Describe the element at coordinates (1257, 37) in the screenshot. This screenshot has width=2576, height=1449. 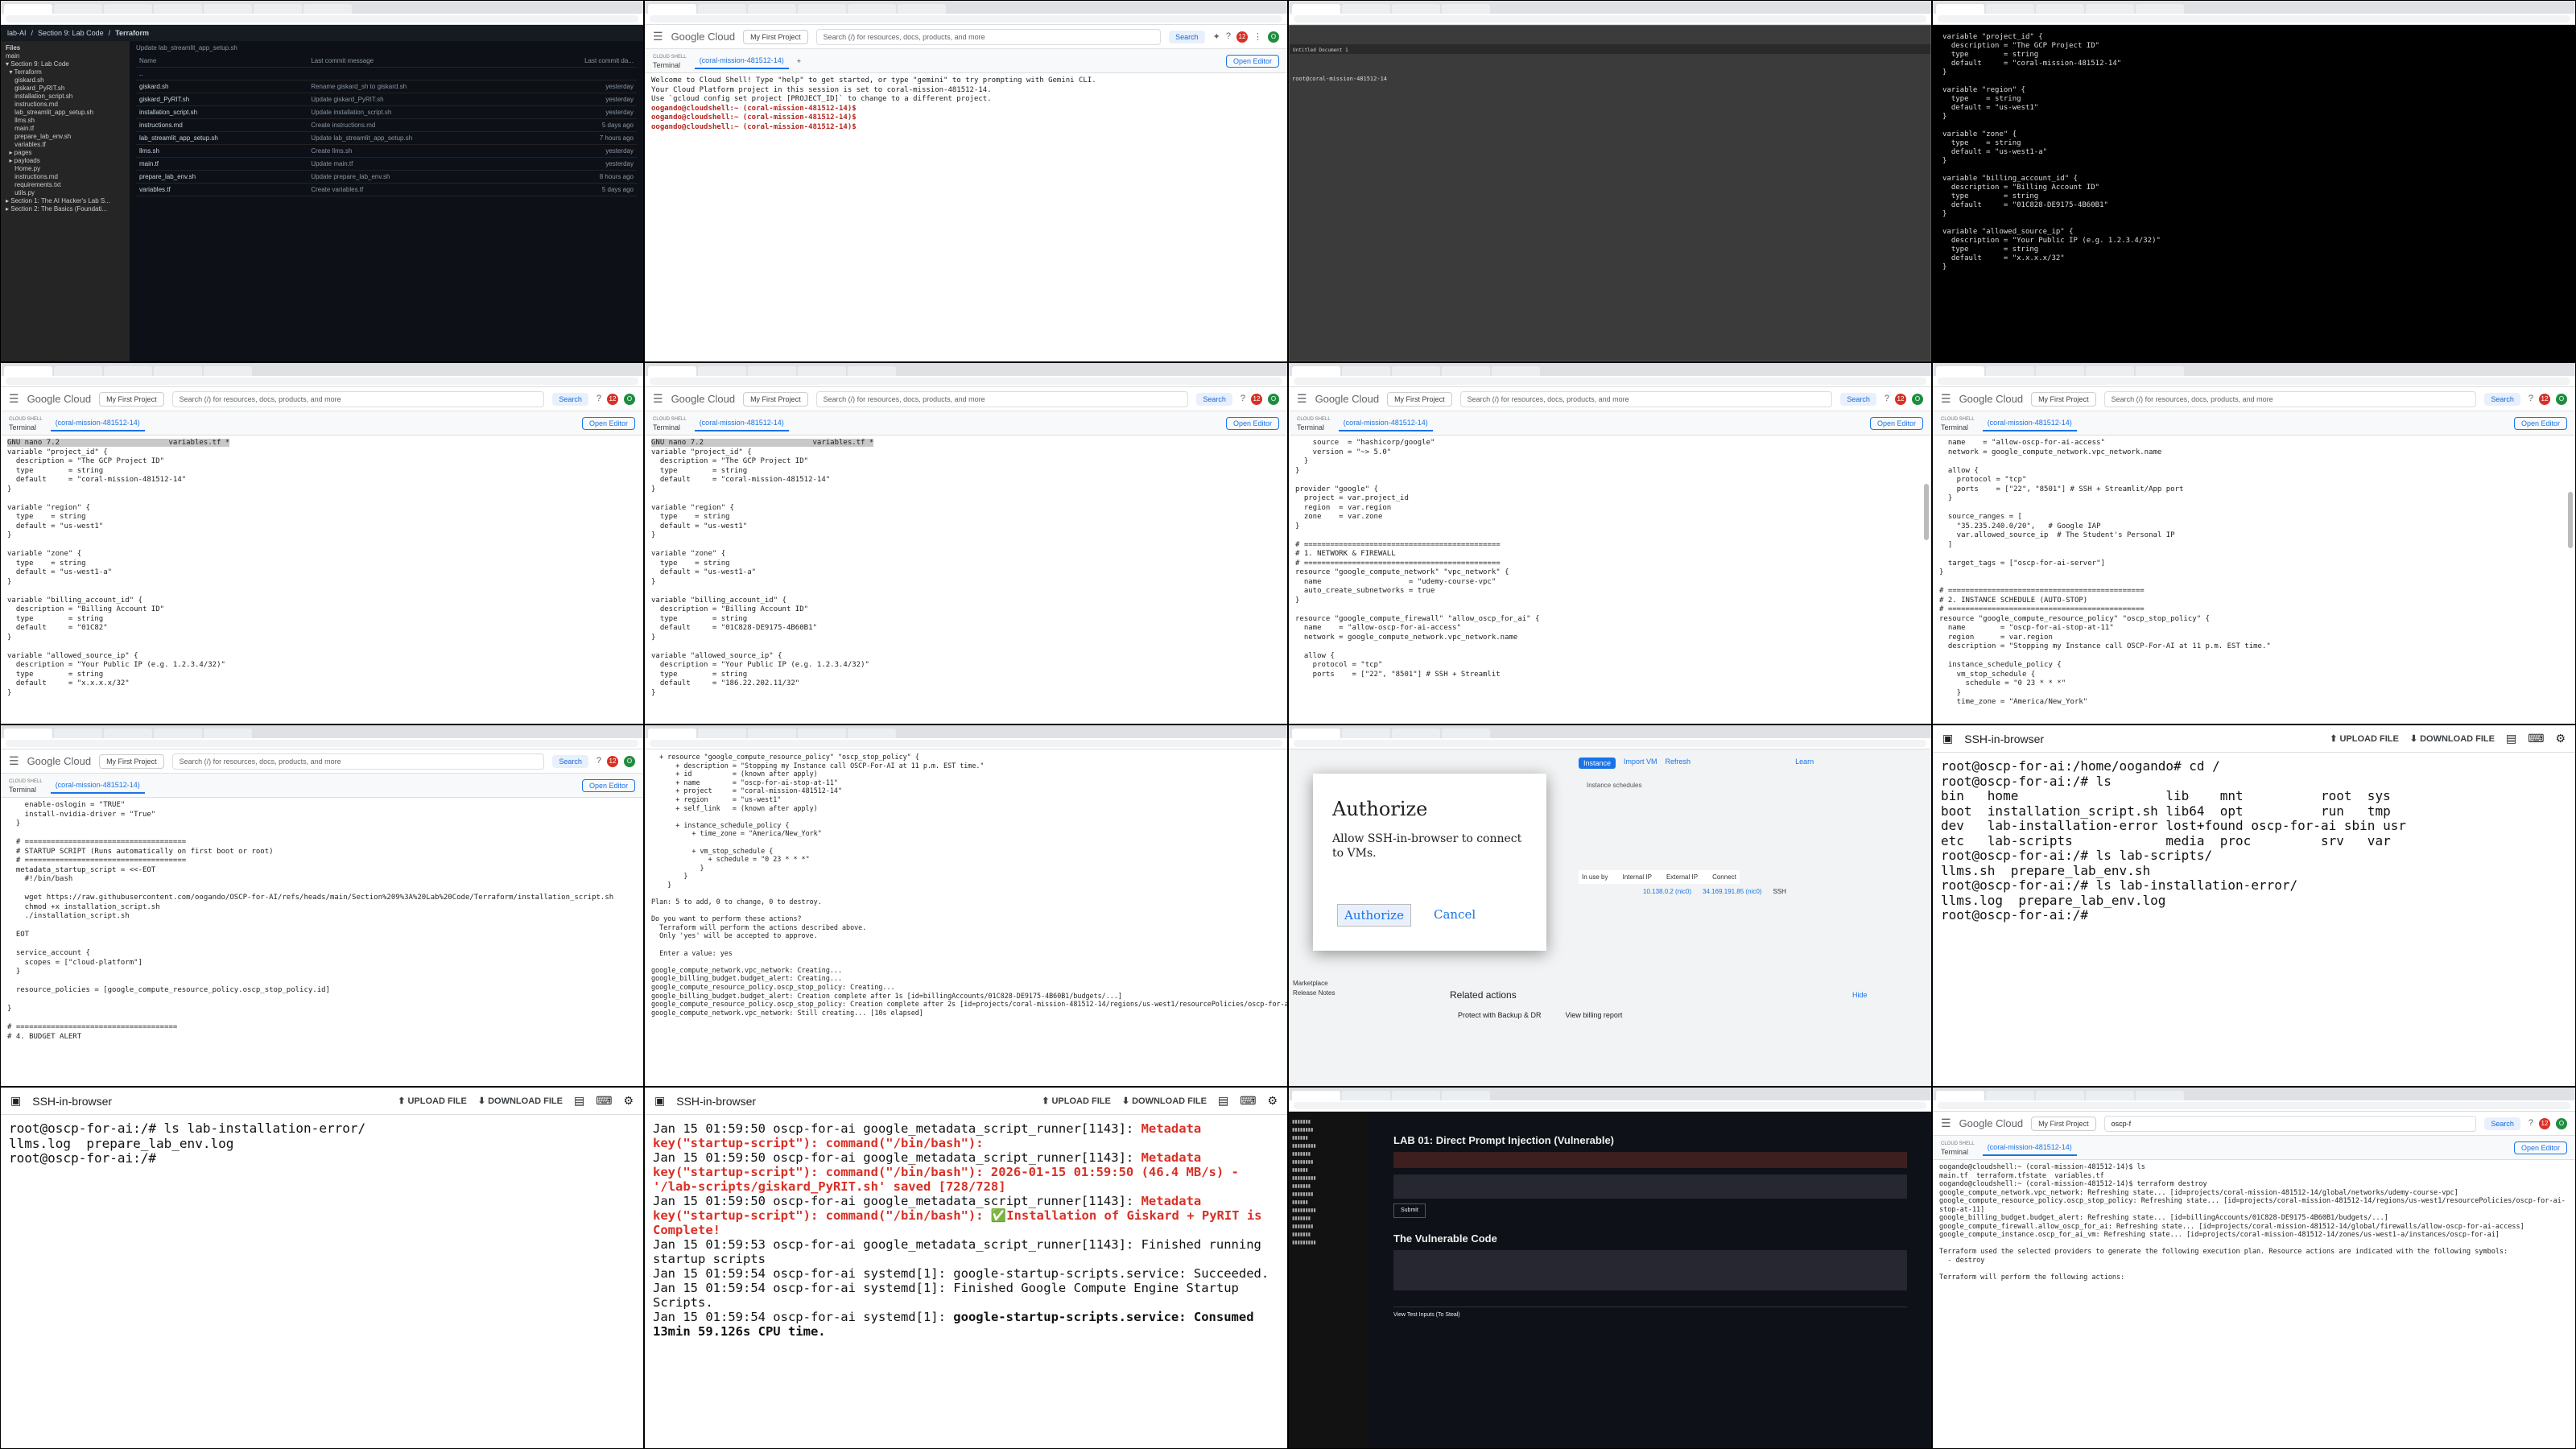
I see `more-icon: ⋮` at that location.